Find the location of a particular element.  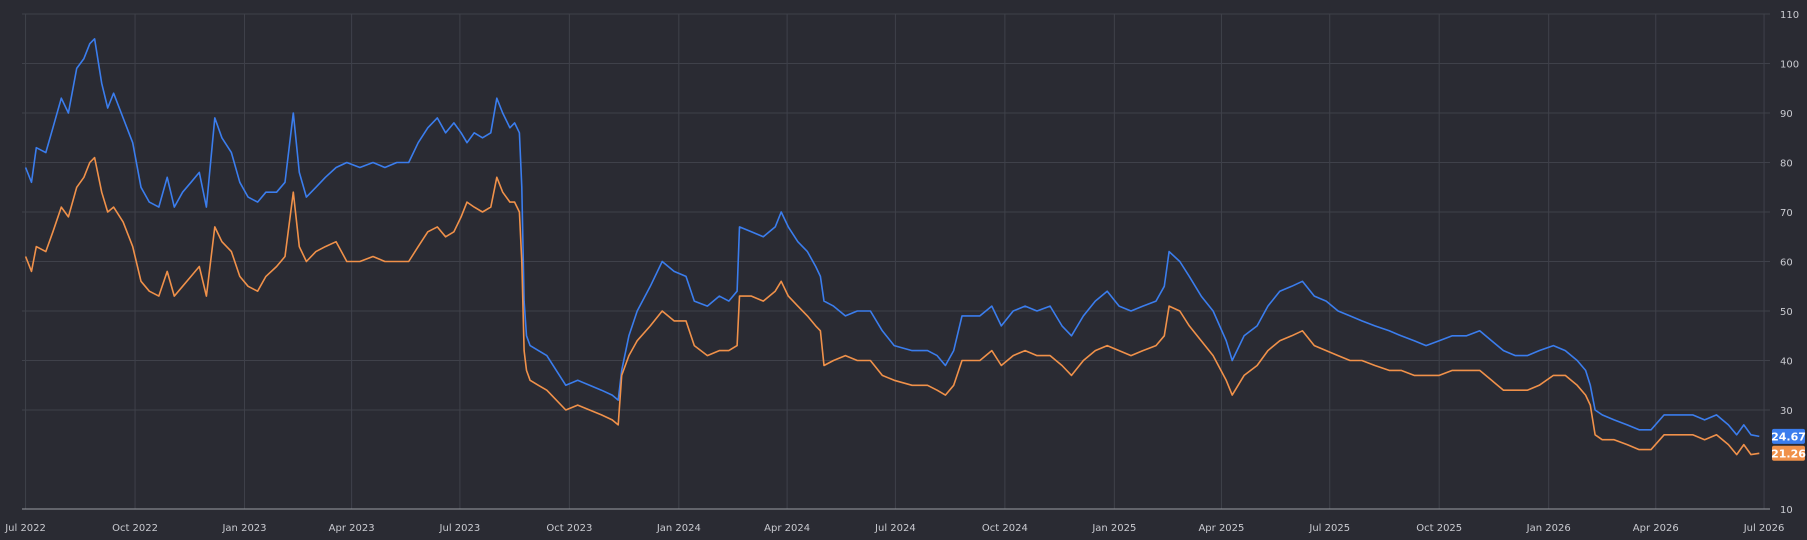

x-tick-label: Jul 2025 is located at coordinates (1329, 528).